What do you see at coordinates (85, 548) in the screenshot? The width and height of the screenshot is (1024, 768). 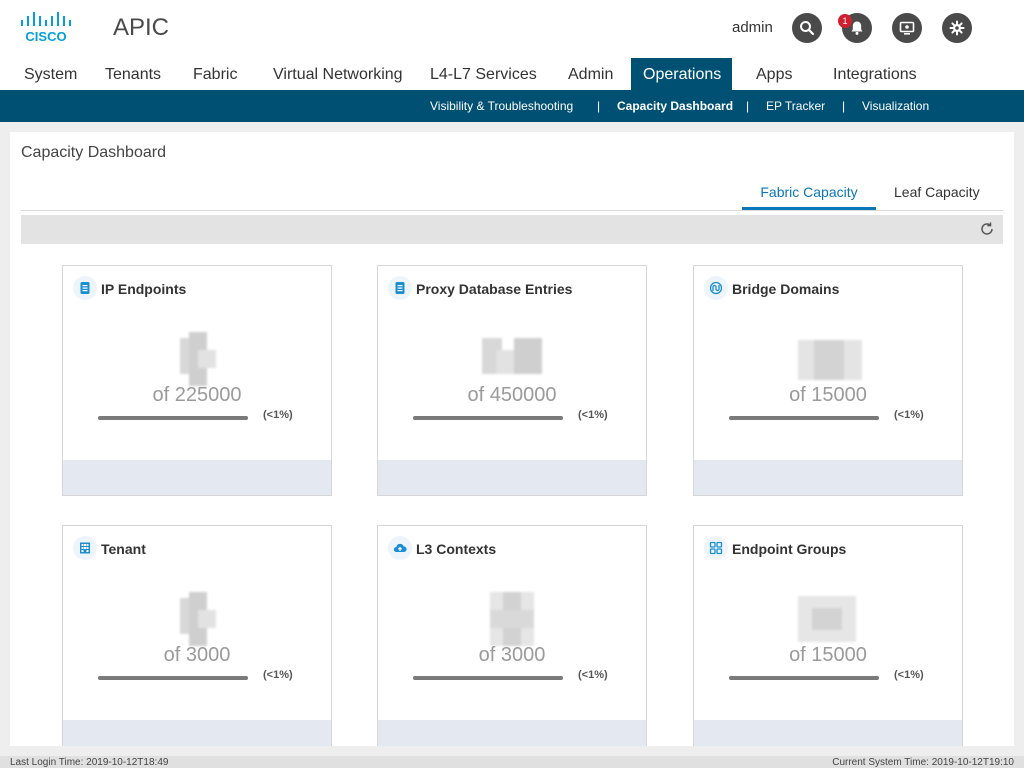 I see `building-icon` at bounding box center [85, 548].